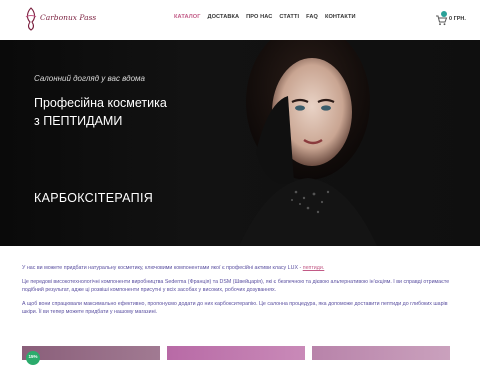  I want to click on product-card: 15%, so click(91, 355).